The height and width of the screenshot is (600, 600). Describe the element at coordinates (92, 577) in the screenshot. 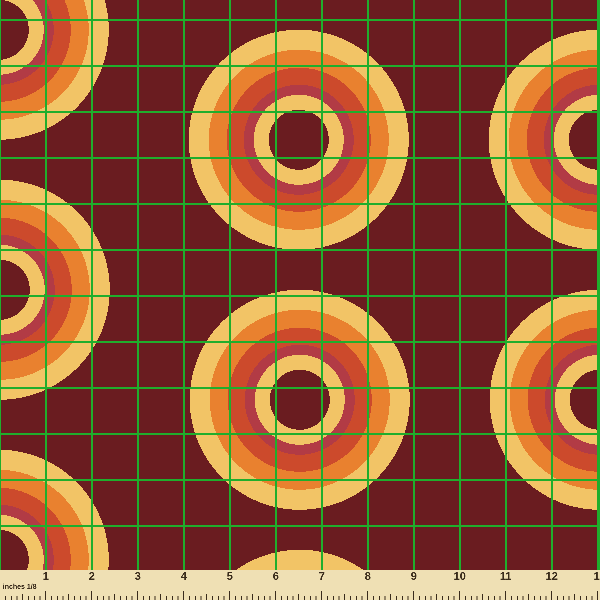

I see `ruler-number: 2` at that location.